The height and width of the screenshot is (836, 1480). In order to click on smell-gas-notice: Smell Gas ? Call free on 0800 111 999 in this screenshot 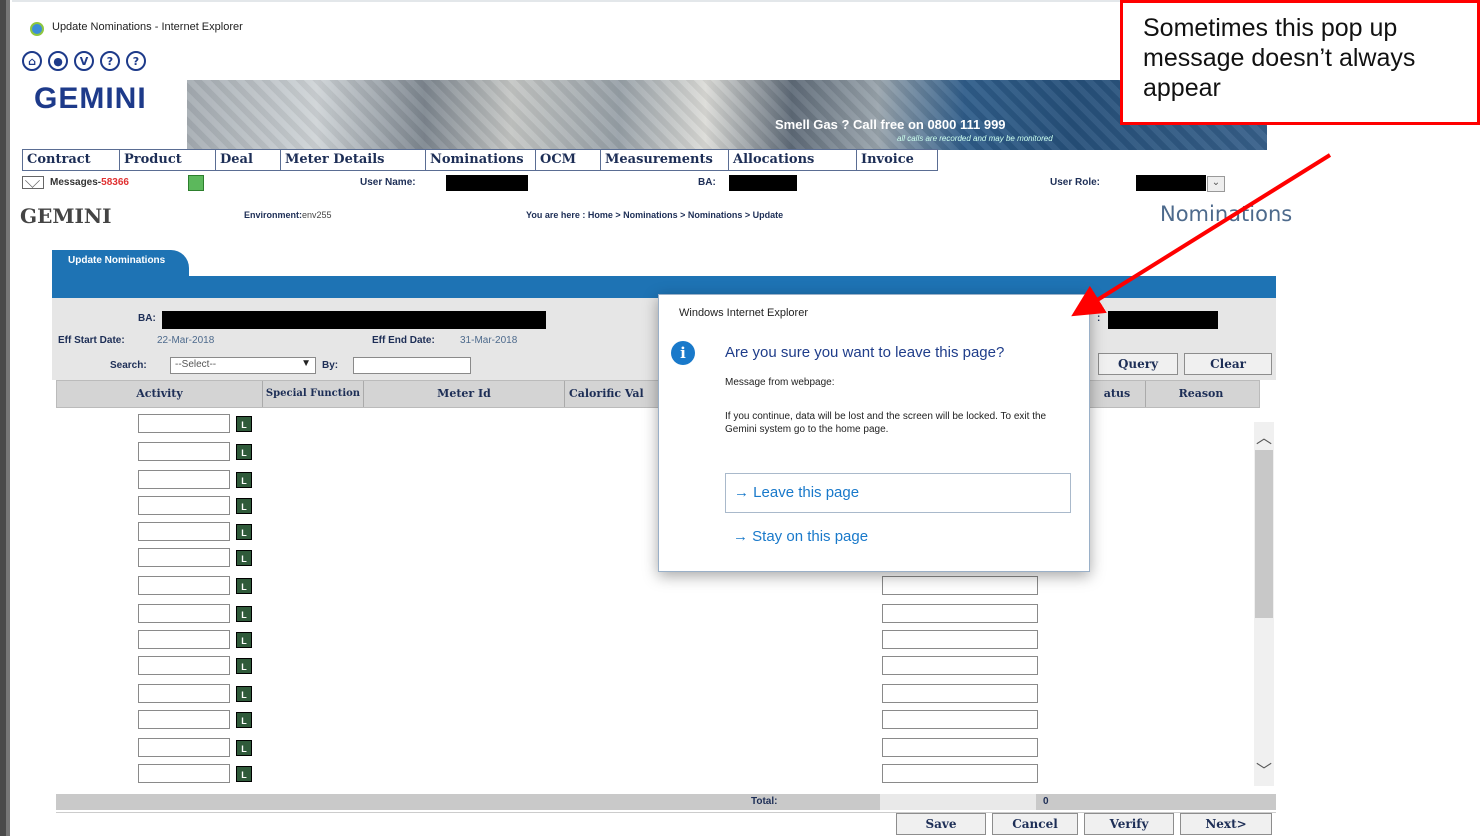, I will do `click(890, 124)`.